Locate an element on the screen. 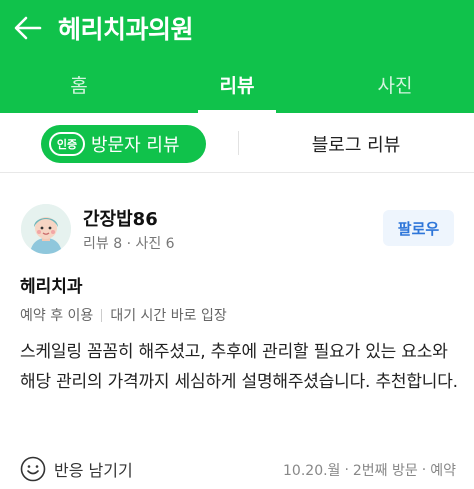 This screenshot has width=474, height=489. tab-reviews: 리뷰 is located at coordinates (237, 84).